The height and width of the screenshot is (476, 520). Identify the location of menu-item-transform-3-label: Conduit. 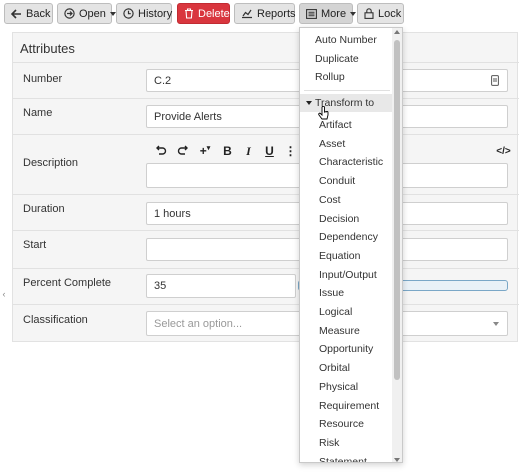
(337, 181).